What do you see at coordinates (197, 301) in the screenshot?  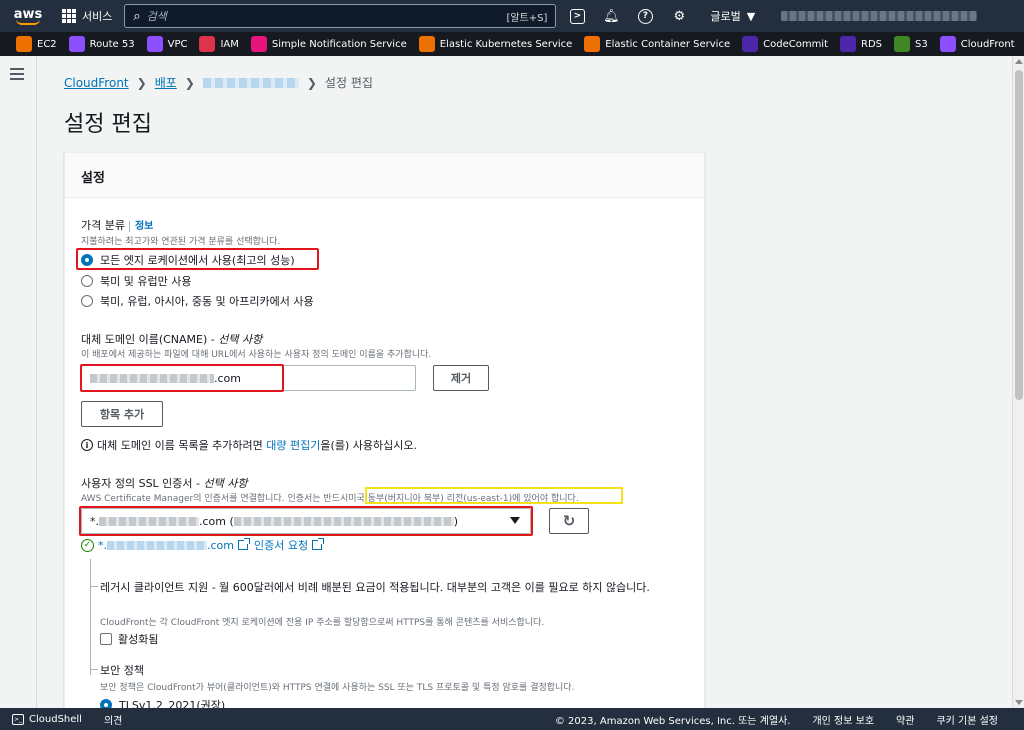 I see `radio-na-eu-asia: 북미, 유럽, 아시아, 중동 및 아프리카에서 사용` at bounding box center [197, 301].